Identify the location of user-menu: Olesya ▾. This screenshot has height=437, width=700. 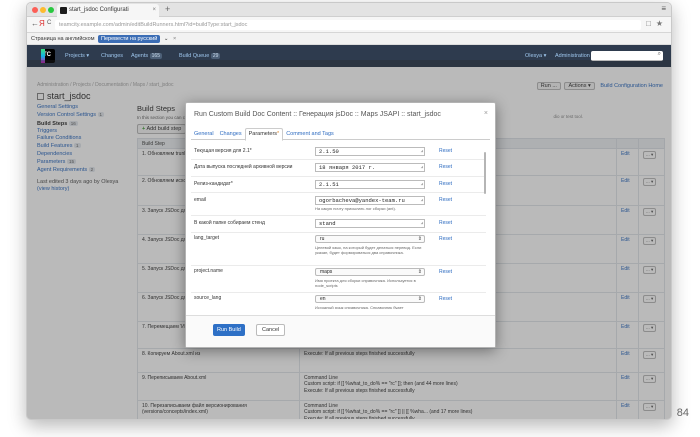
(535, 56).